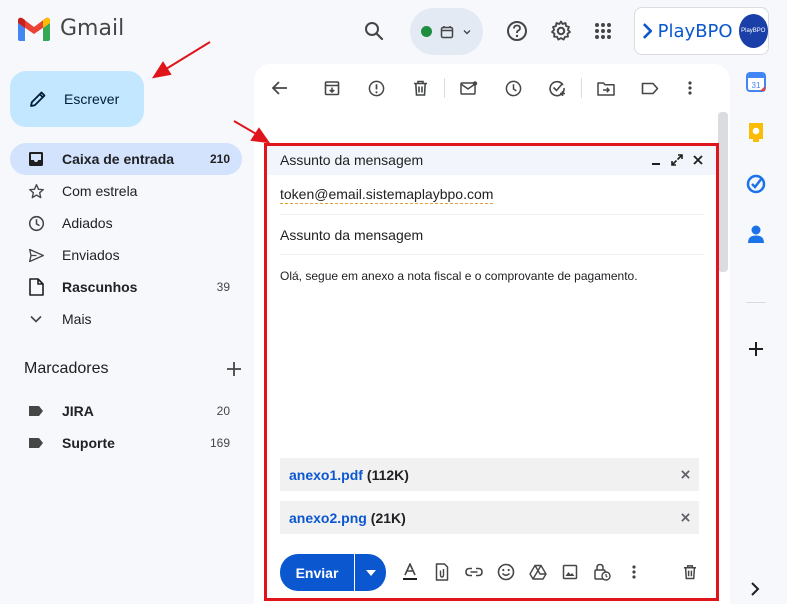 Image resolution: width=787 pixels, height=604 pixels. Describe the element at coordinates (88, 443) in the screenshot. I see `label-name: Suporte` at that location.